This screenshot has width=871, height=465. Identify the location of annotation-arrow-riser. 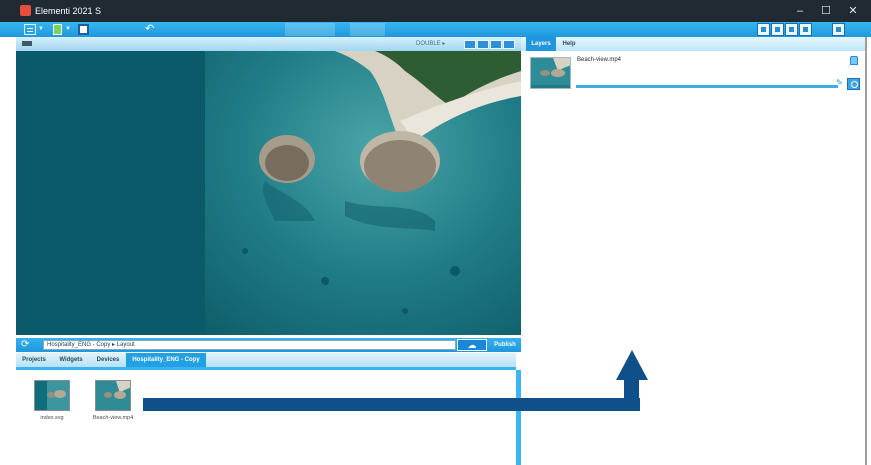
(631, 395).